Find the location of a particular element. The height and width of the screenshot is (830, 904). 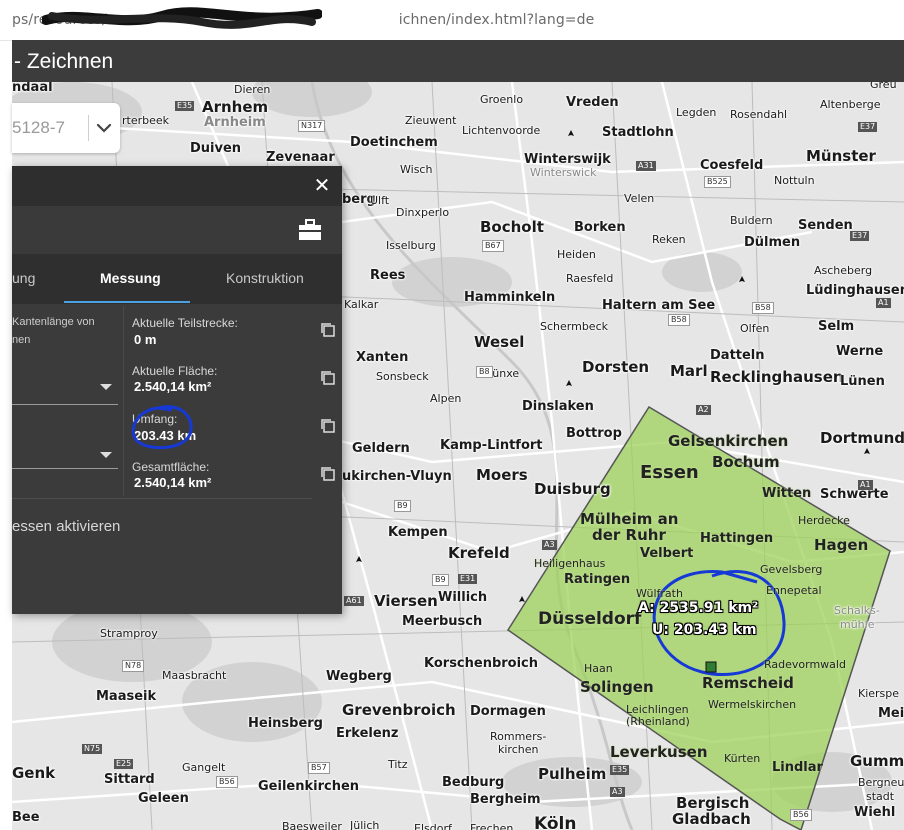

place-label: stadt is located at coordinates (880, 796).